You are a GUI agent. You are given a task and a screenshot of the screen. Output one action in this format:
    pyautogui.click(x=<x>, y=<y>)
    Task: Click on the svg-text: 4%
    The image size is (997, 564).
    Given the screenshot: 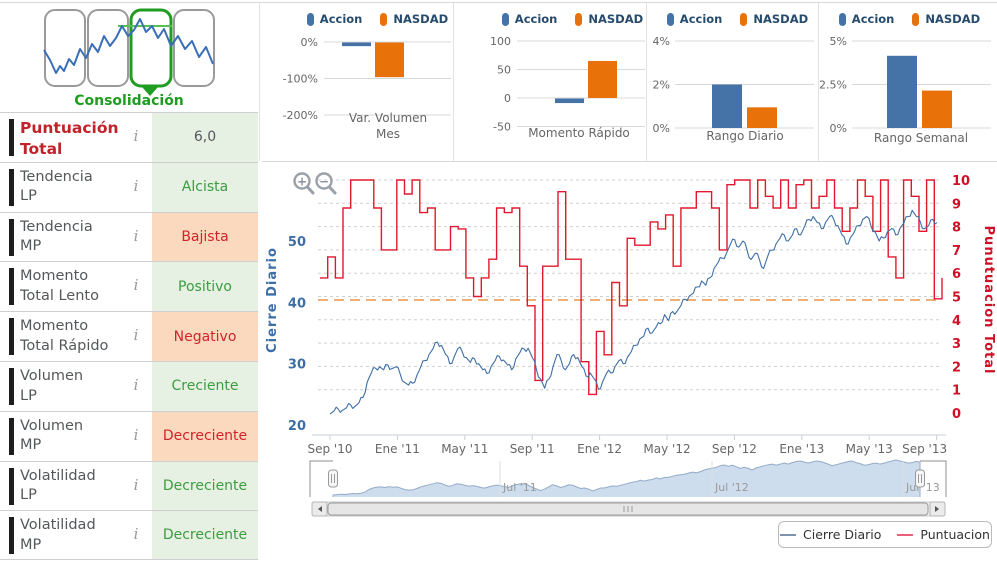 What is the action you would take?
    pyautogui.click(x=661, y=41)
    